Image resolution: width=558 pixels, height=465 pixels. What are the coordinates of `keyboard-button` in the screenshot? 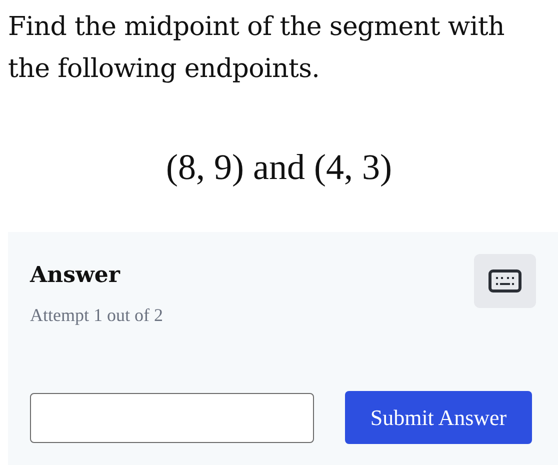 It's located at (505, 281).